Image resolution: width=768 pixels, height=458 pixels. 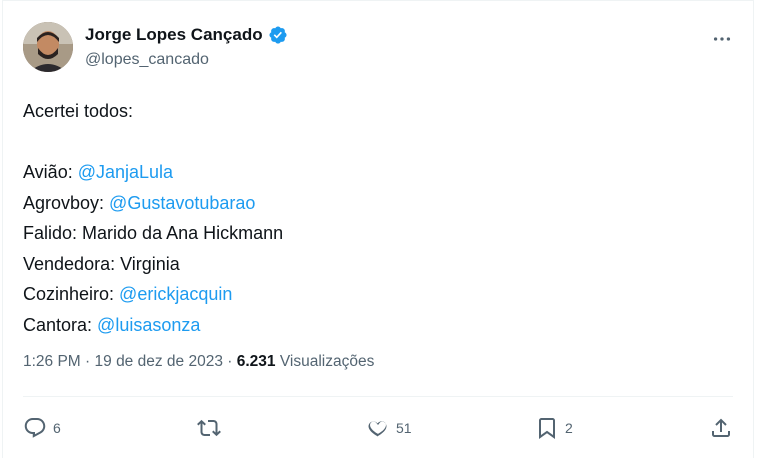 What do you see at coordinates (325, 361) in the screenshot?
I see `views-label: Visualizações` at bounding box center [325, 361].